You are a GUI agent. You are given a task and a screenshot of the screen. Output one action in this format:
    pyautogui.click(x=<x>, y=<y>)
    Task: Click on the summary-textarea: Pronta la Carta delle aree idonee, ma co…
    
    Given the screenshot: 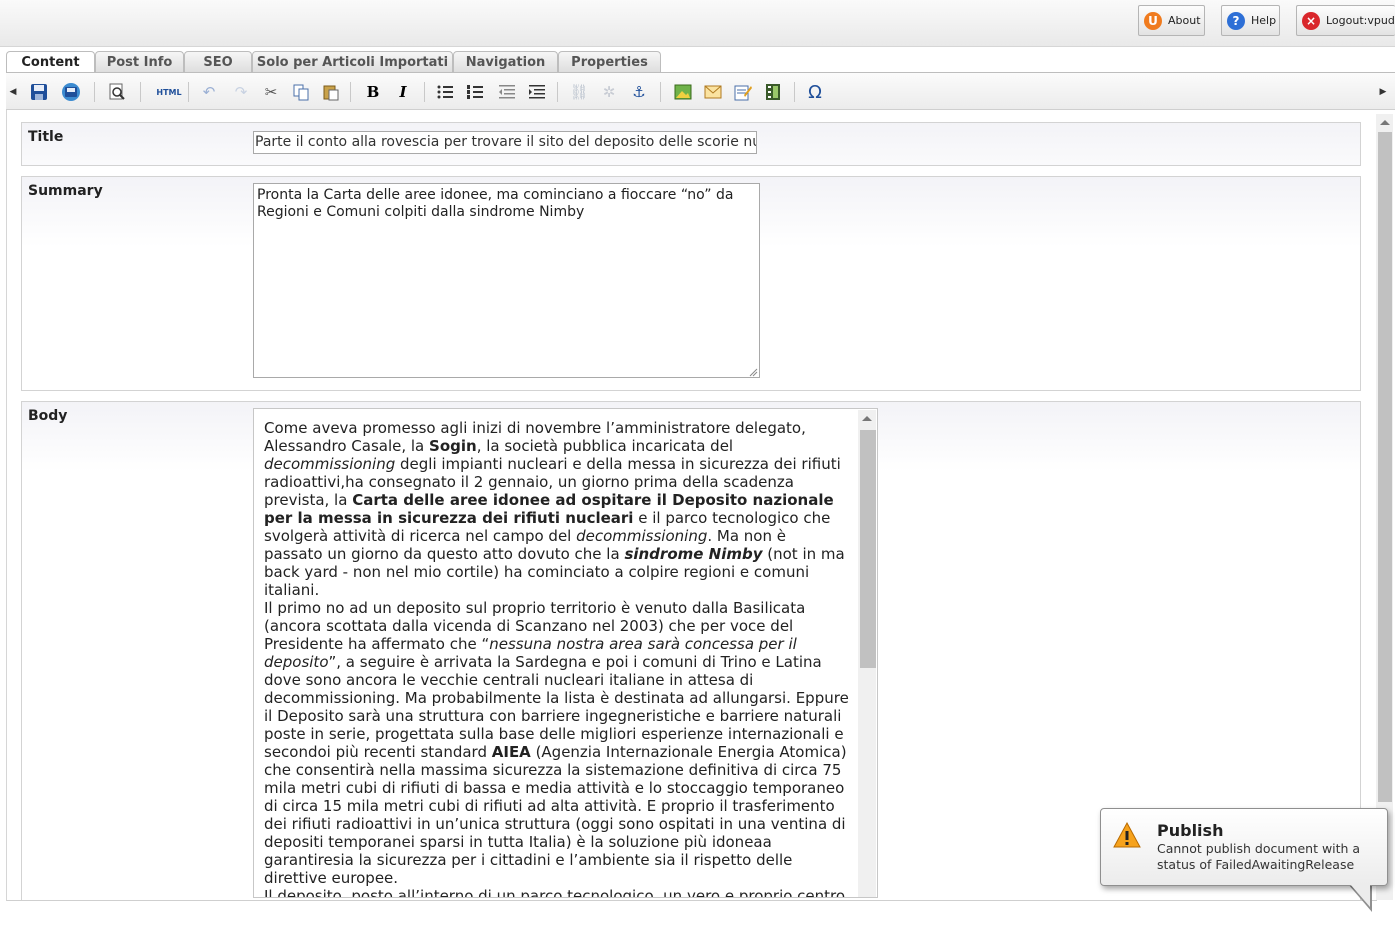 What is the action you would take?
    pyautogui.click(x=506, y=280)
    